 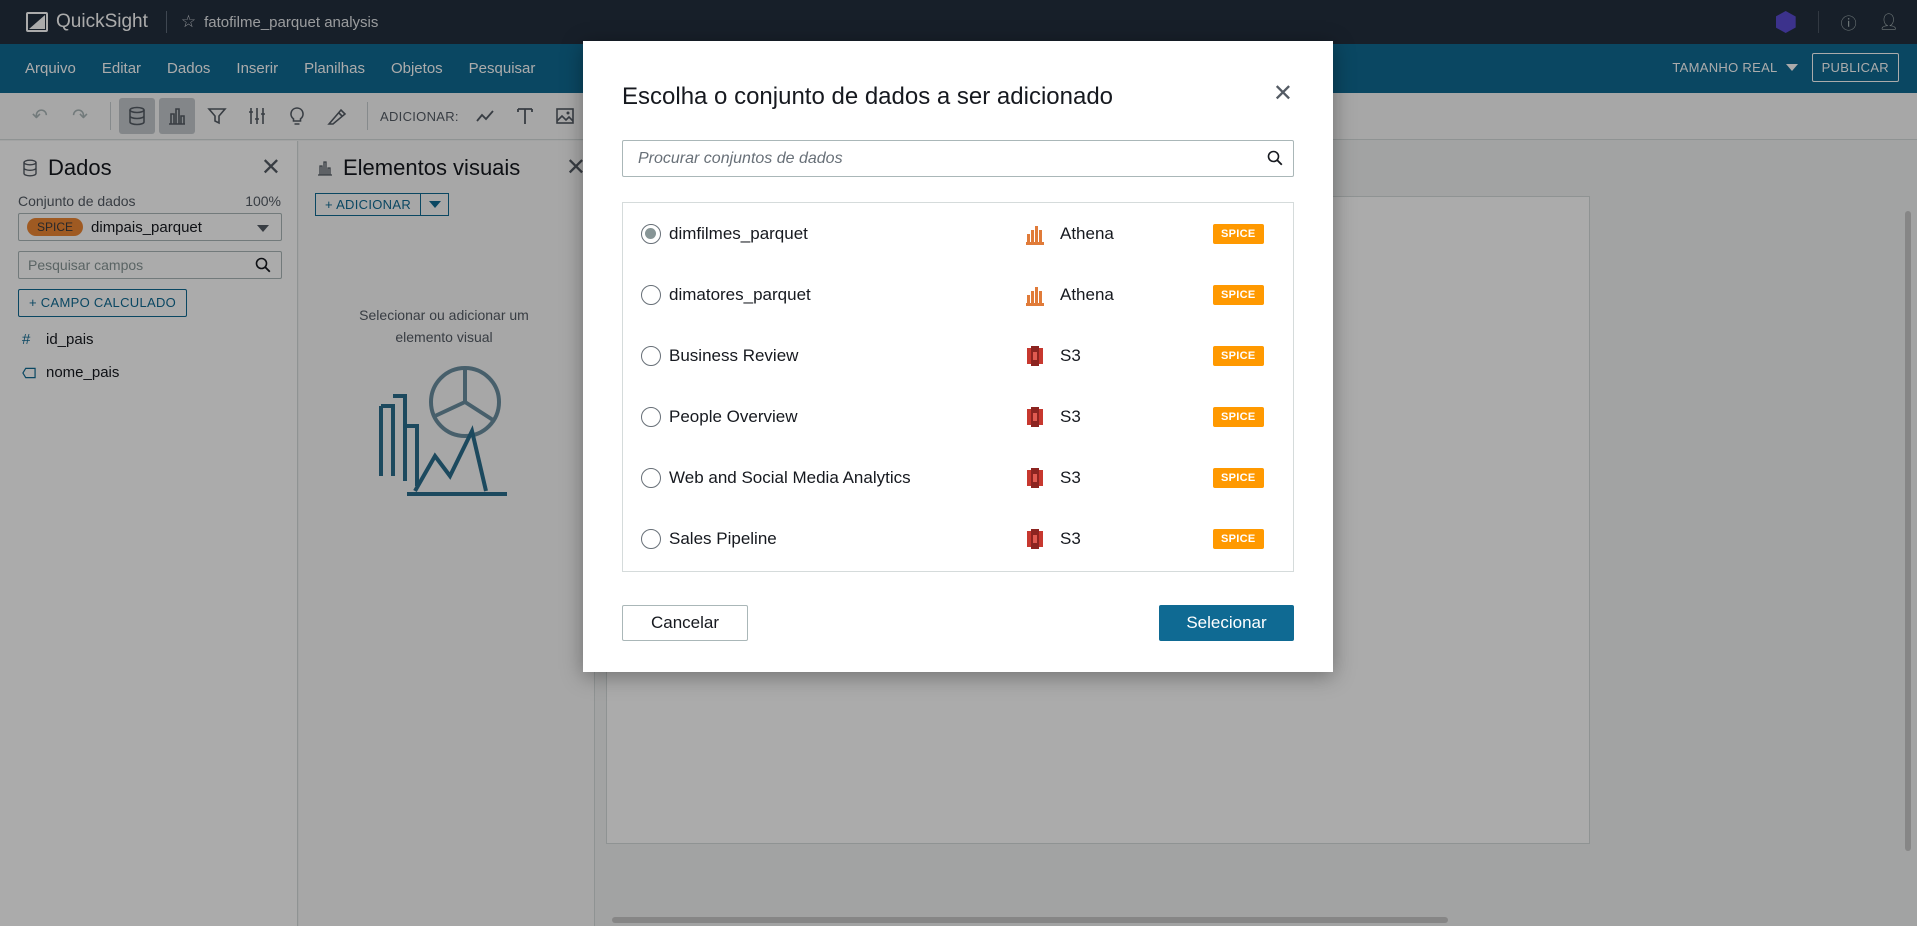 I want to click on dataset-name: dimatores_parquet, so click(x=740, y=294).